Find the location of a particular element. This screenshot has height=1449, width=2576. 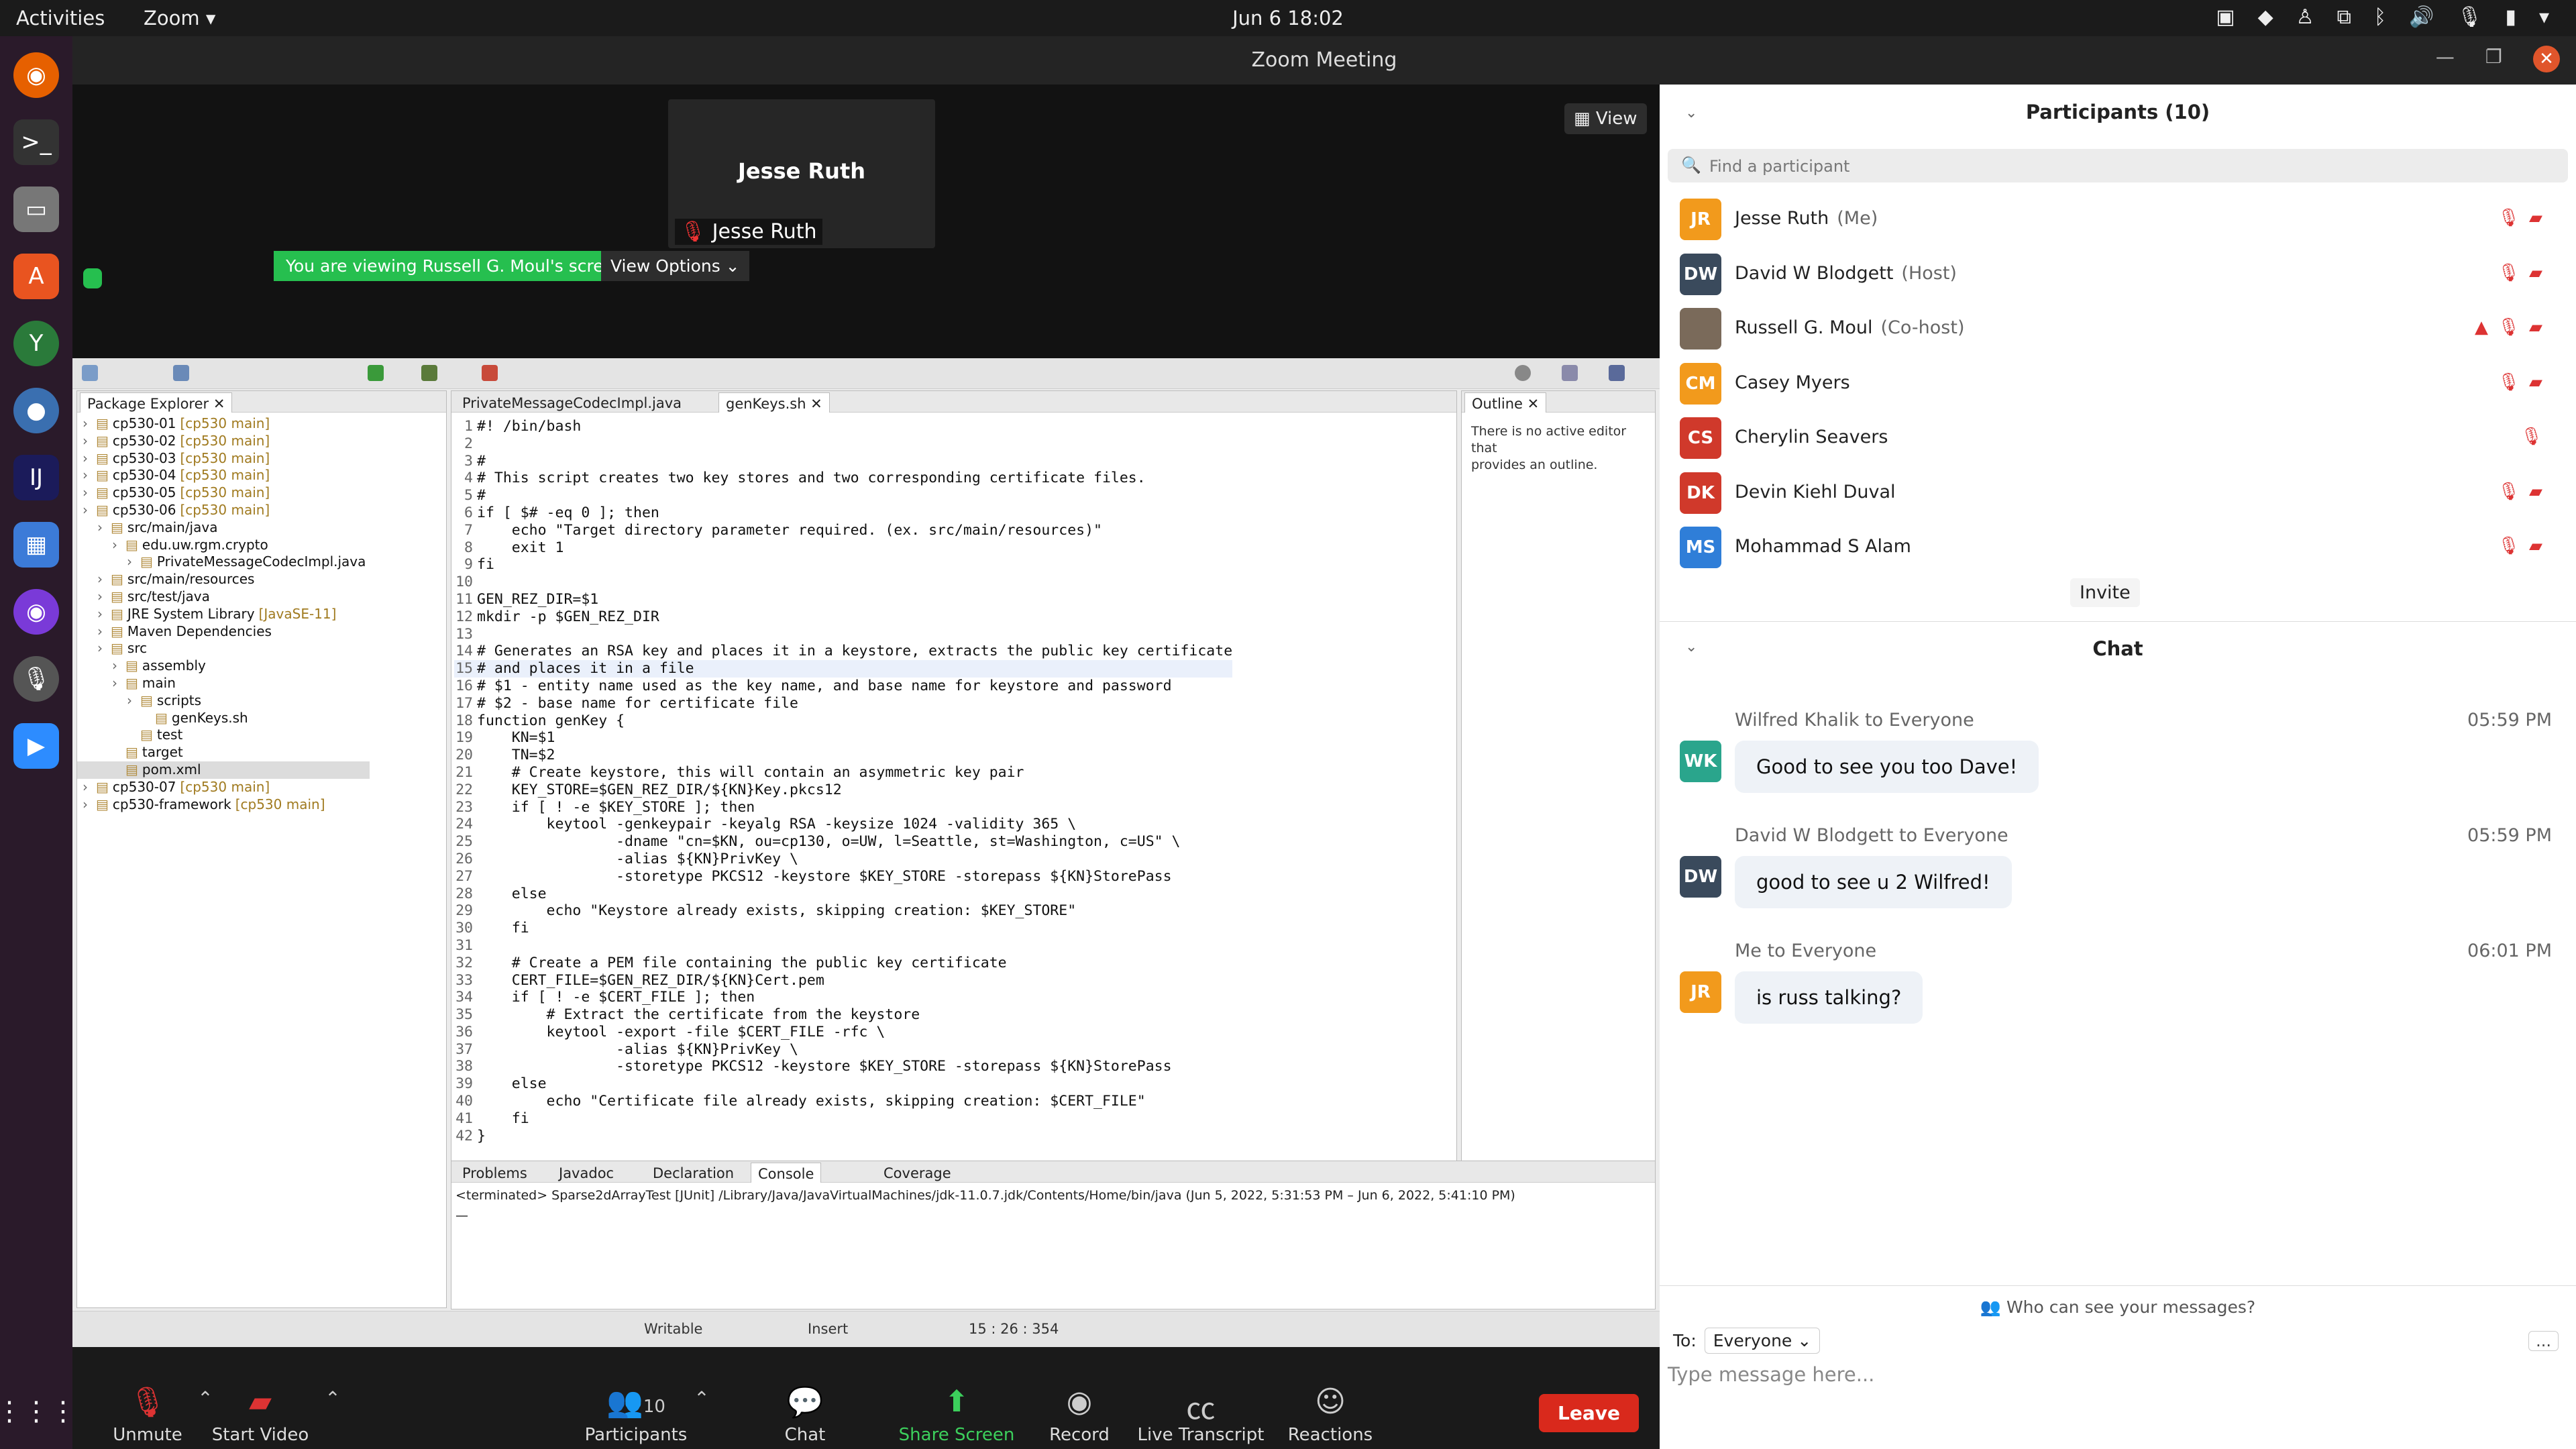

tree-item: › ▤ cp530-05 [cp530 main] is located at coordinates (223, 493).